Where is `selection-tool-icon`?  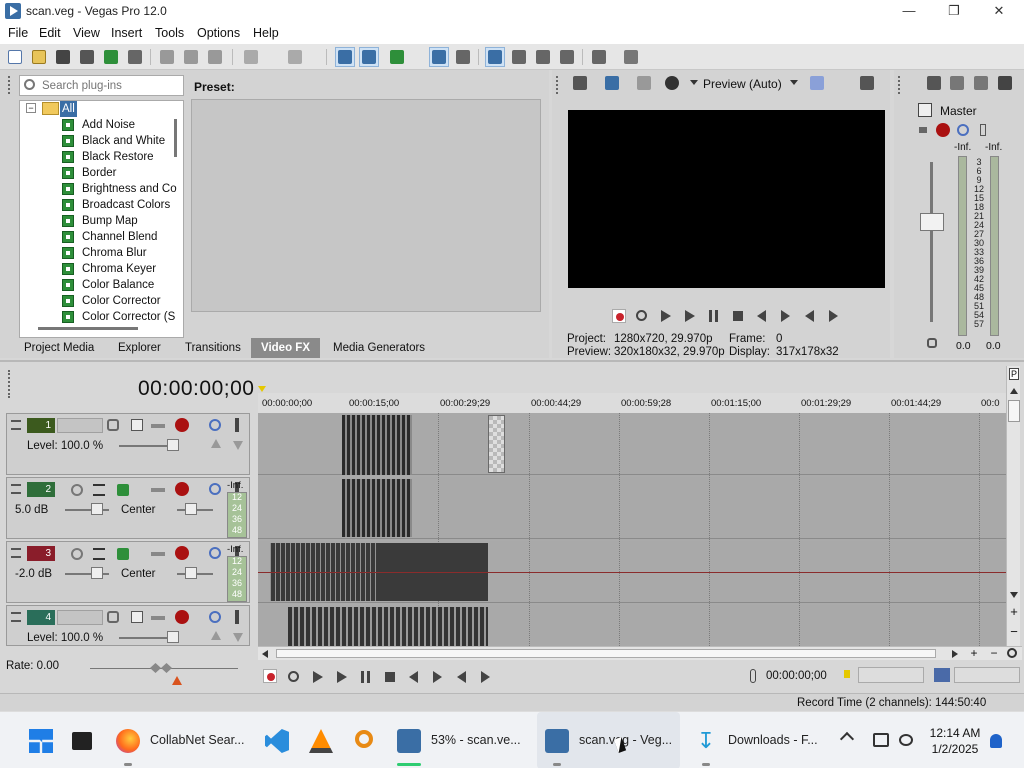 selection-tool-icon is located at coordinates (543, 57).